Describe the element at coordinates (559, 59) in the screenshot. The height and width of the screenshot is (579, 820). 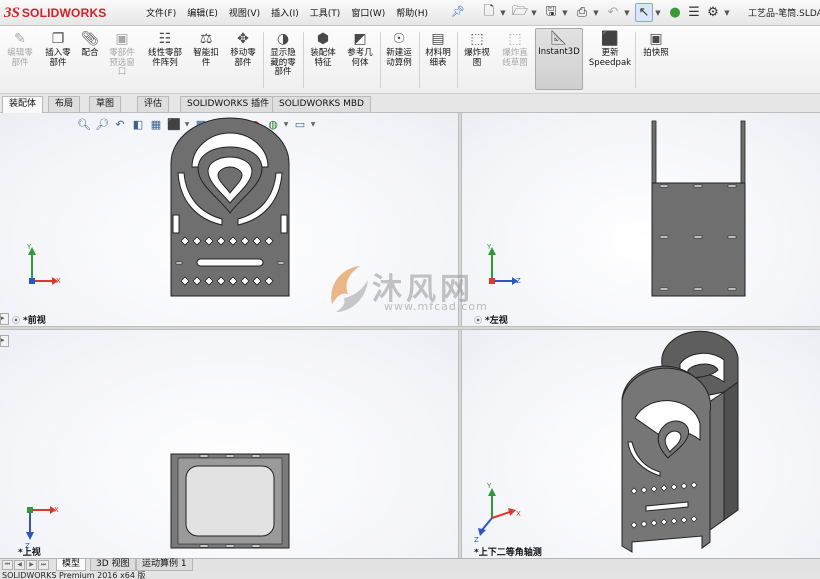
I see `instant3d-button: 📐︎ Instant3D` at that location.